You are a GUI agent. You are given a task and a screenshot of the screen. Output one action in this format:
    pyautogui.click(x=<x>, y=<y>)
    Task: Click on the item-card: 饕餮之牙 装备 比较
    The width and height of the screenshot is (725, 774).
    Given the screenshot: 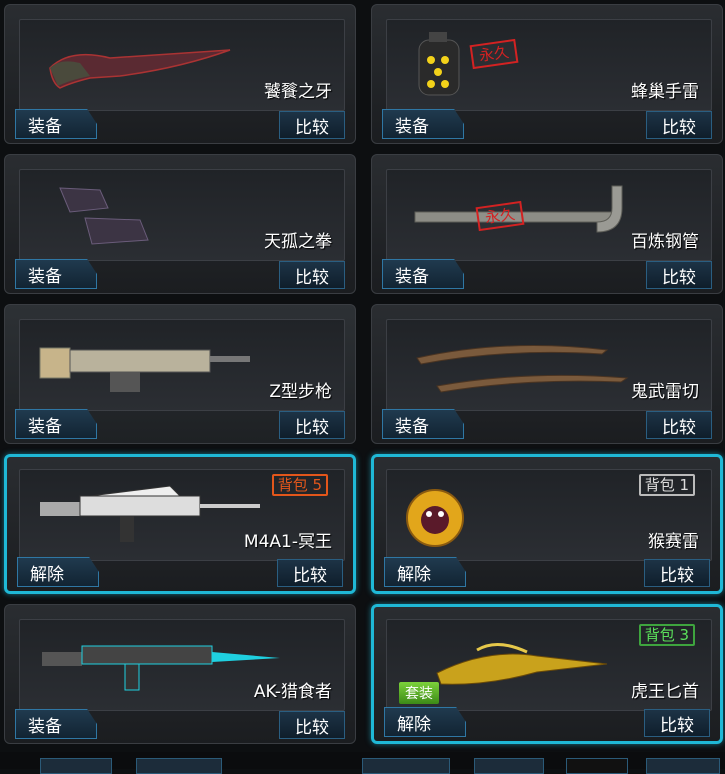 What is the action you would take?
    pyautogui.click(x=180, y=74)
    